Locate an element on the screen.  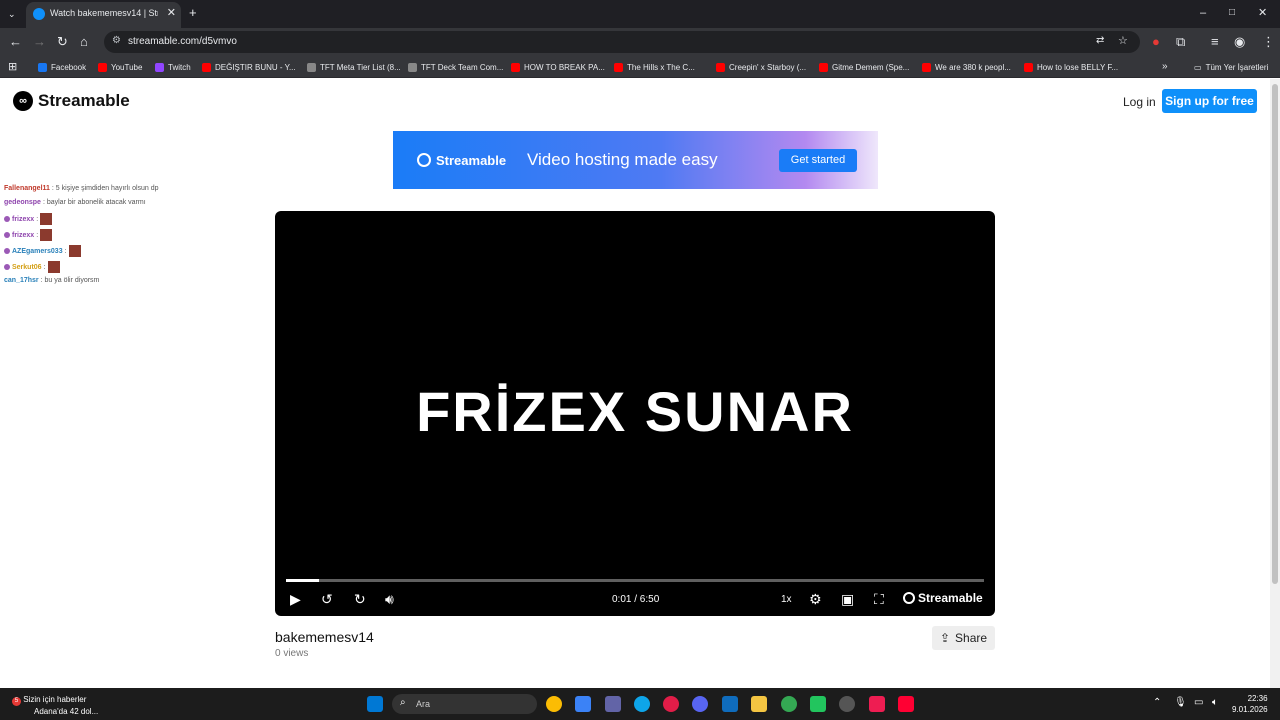
progress-bar is located at coordinates (635, 580).